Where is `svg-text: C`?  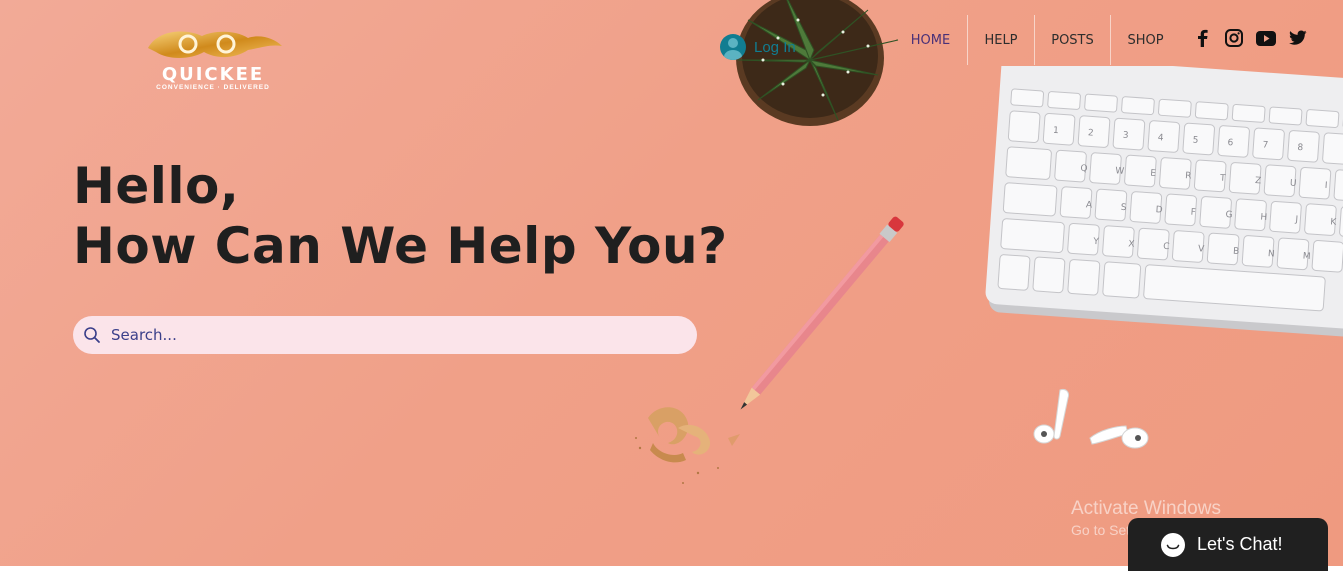 svg-text: C is located at coordinates (1166, 247).